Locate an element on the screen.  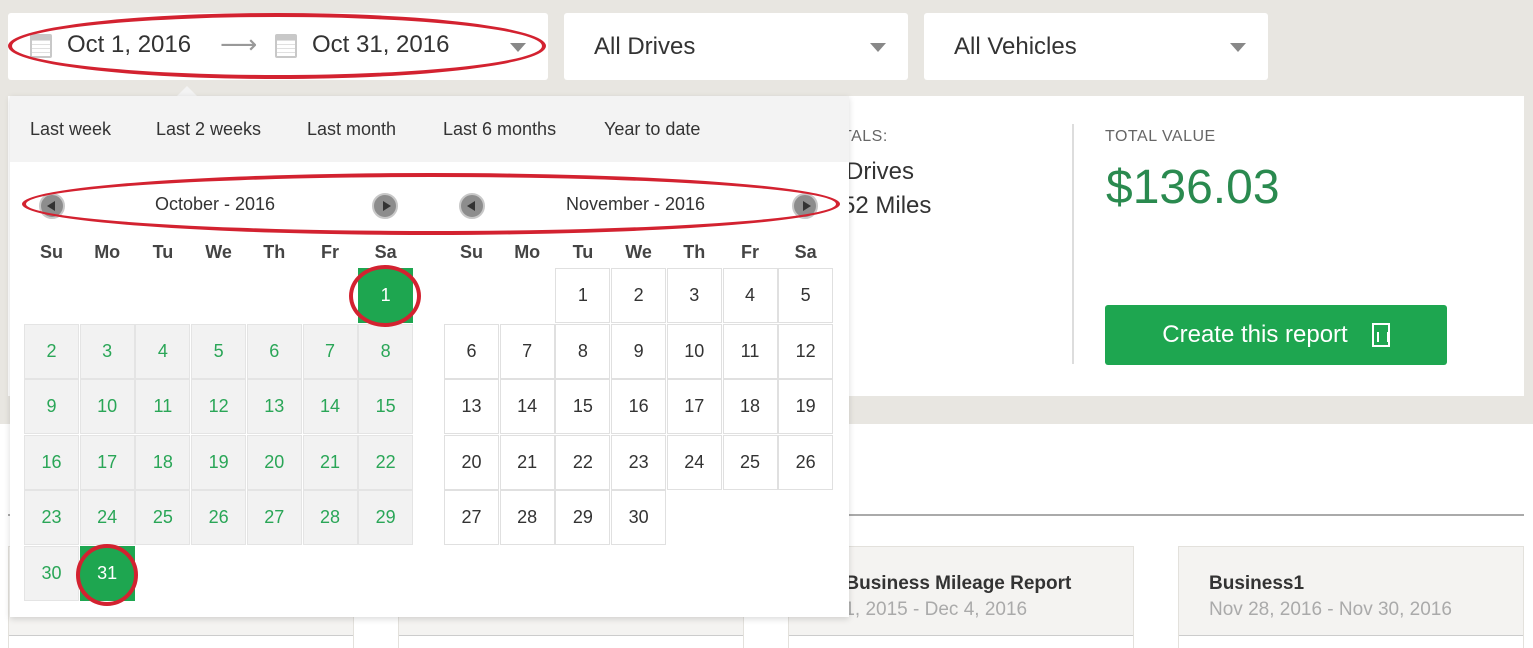
quick-range-last-week: Last week is located at coordinates (70, 129).